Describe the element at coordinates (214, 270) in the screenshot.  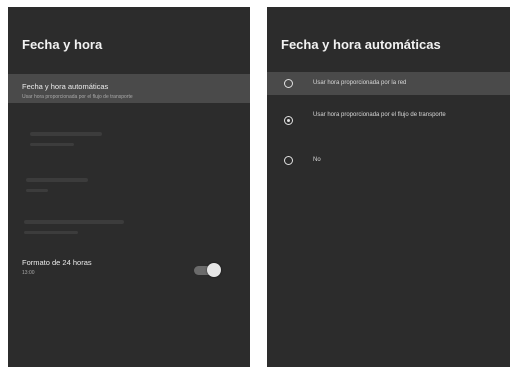
I see `toggle-thumb` at that location.